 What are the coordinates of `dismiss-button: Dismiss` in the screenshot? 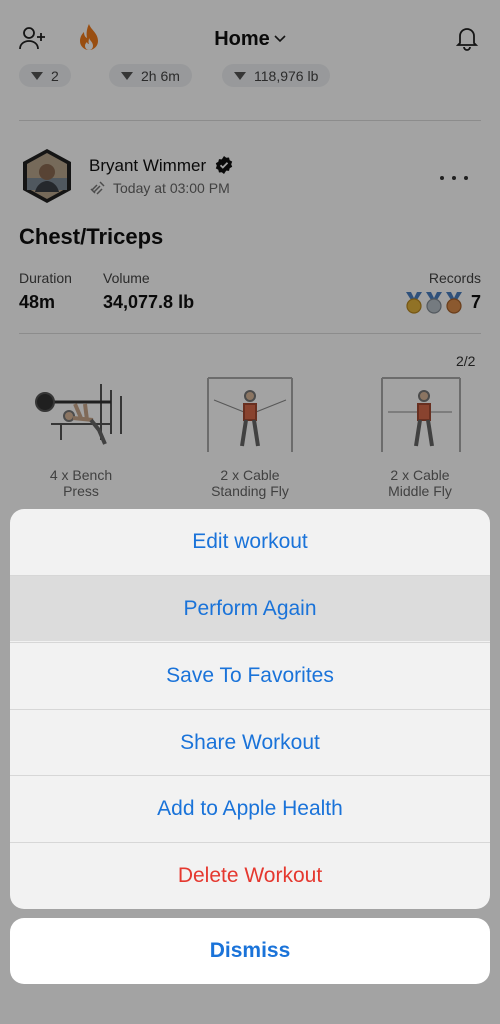 It's located at (250, 951).